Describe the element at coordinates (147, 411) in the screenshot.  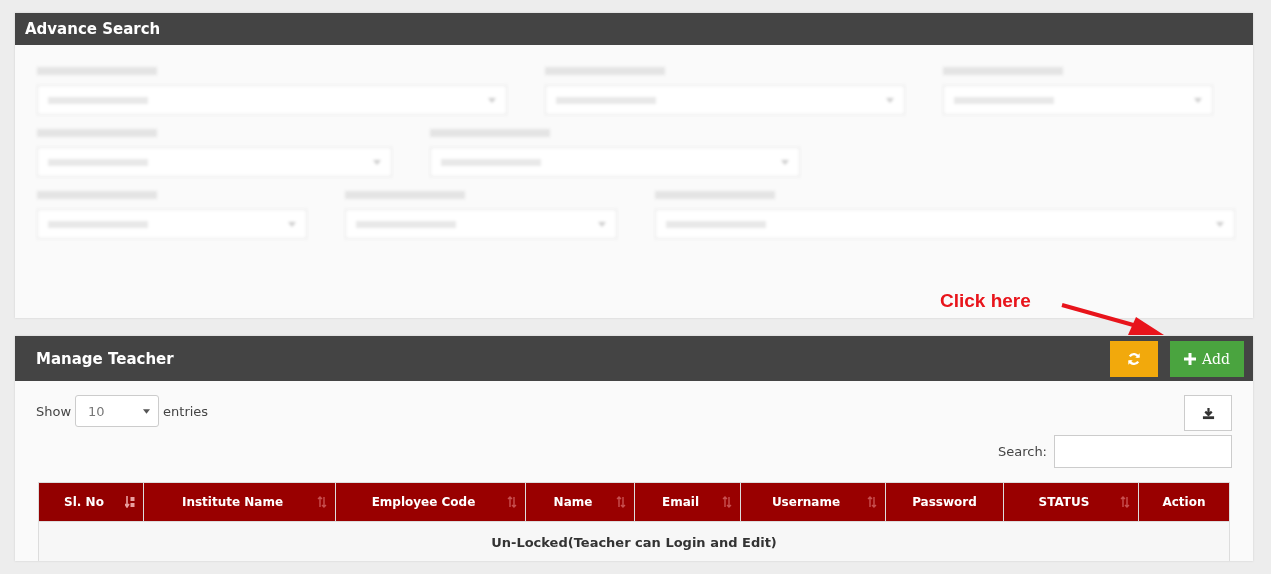
I see `caret-icon` at that location.